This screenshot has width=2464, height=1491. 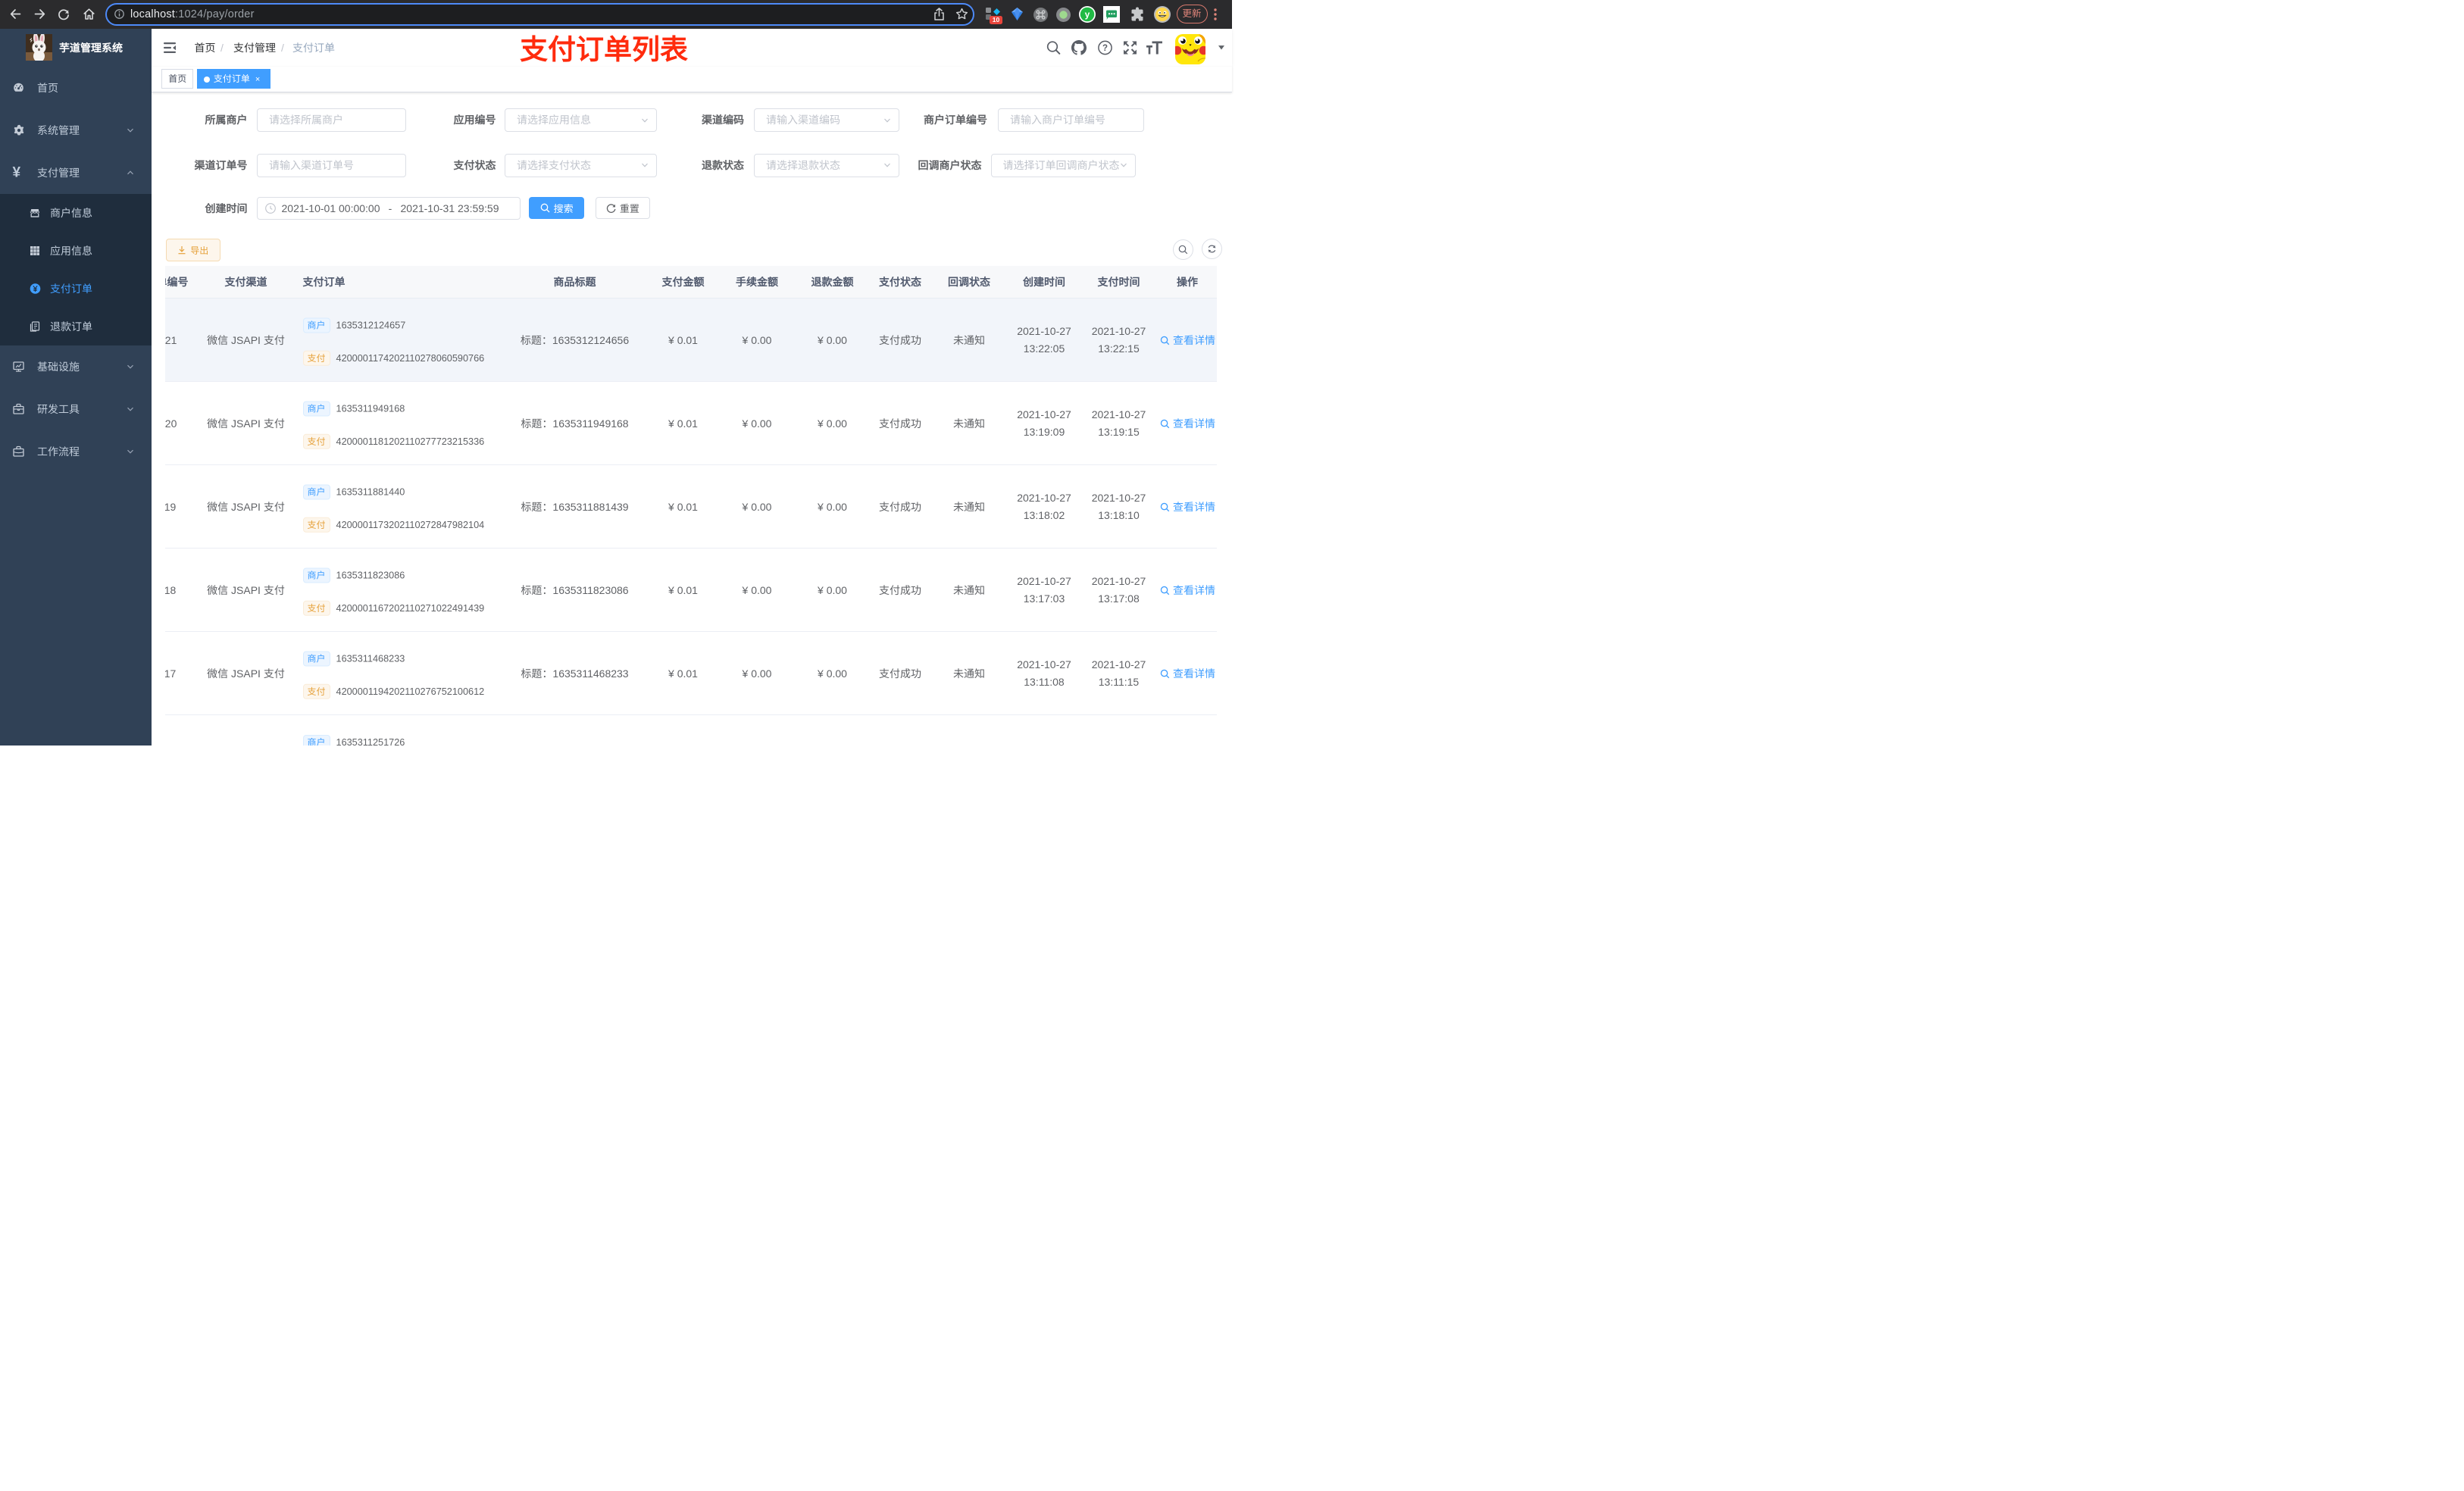 What do you see at coordinates (1087, 14) in the screenshot?
I see `svg-text: y` at bounding box center [1087, 14].